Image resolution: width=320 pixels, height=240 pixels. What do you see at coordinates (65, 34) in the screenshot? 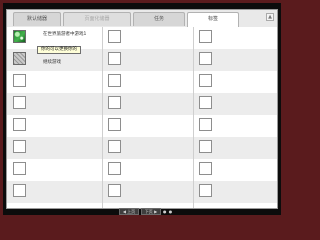
I see `save-item-label: 在世界旅游者中游戏1` at bounding box center [65, 34].